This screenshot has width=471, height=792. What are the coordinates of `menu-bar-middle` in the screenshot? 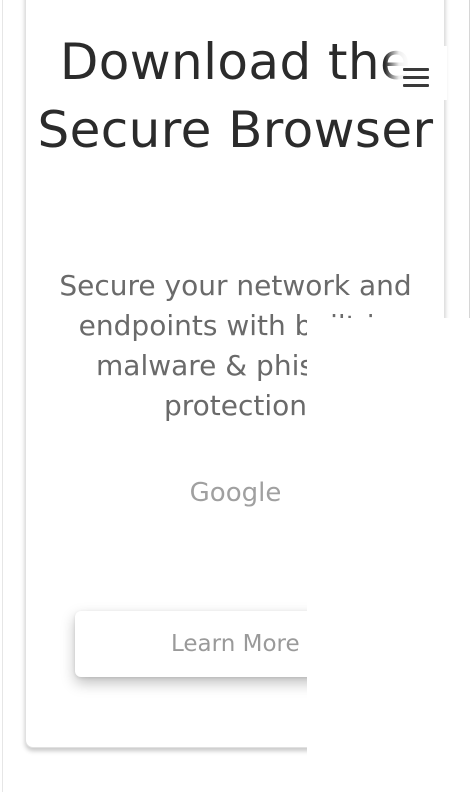 It's located at (416, 77).